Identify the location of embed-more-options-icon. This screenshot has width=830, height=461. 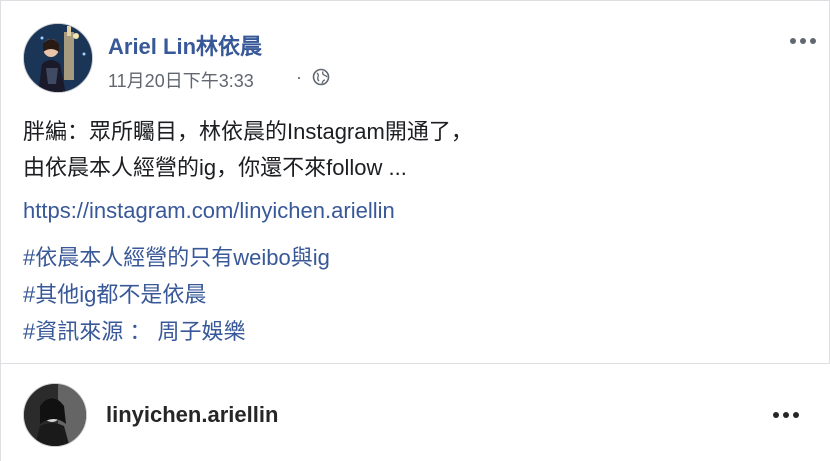
(786, 415).